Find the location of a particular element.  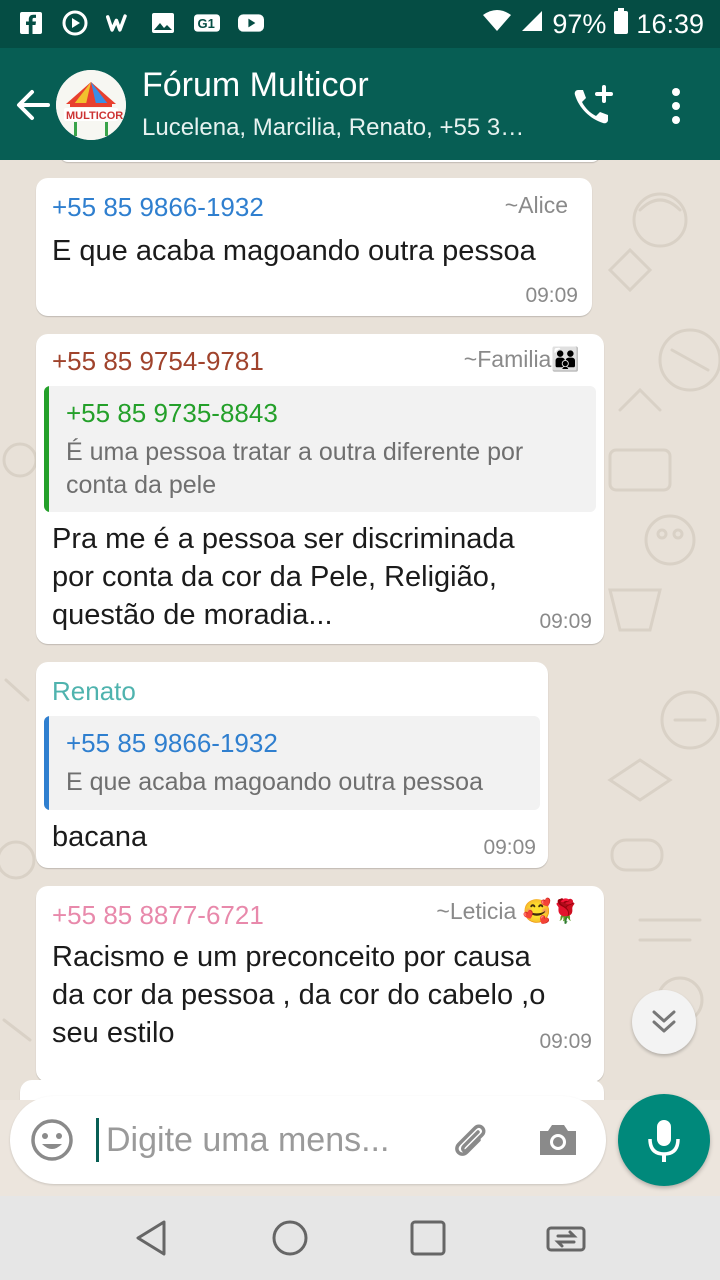

svg-text: G1 is located at coordinates (205, 23).